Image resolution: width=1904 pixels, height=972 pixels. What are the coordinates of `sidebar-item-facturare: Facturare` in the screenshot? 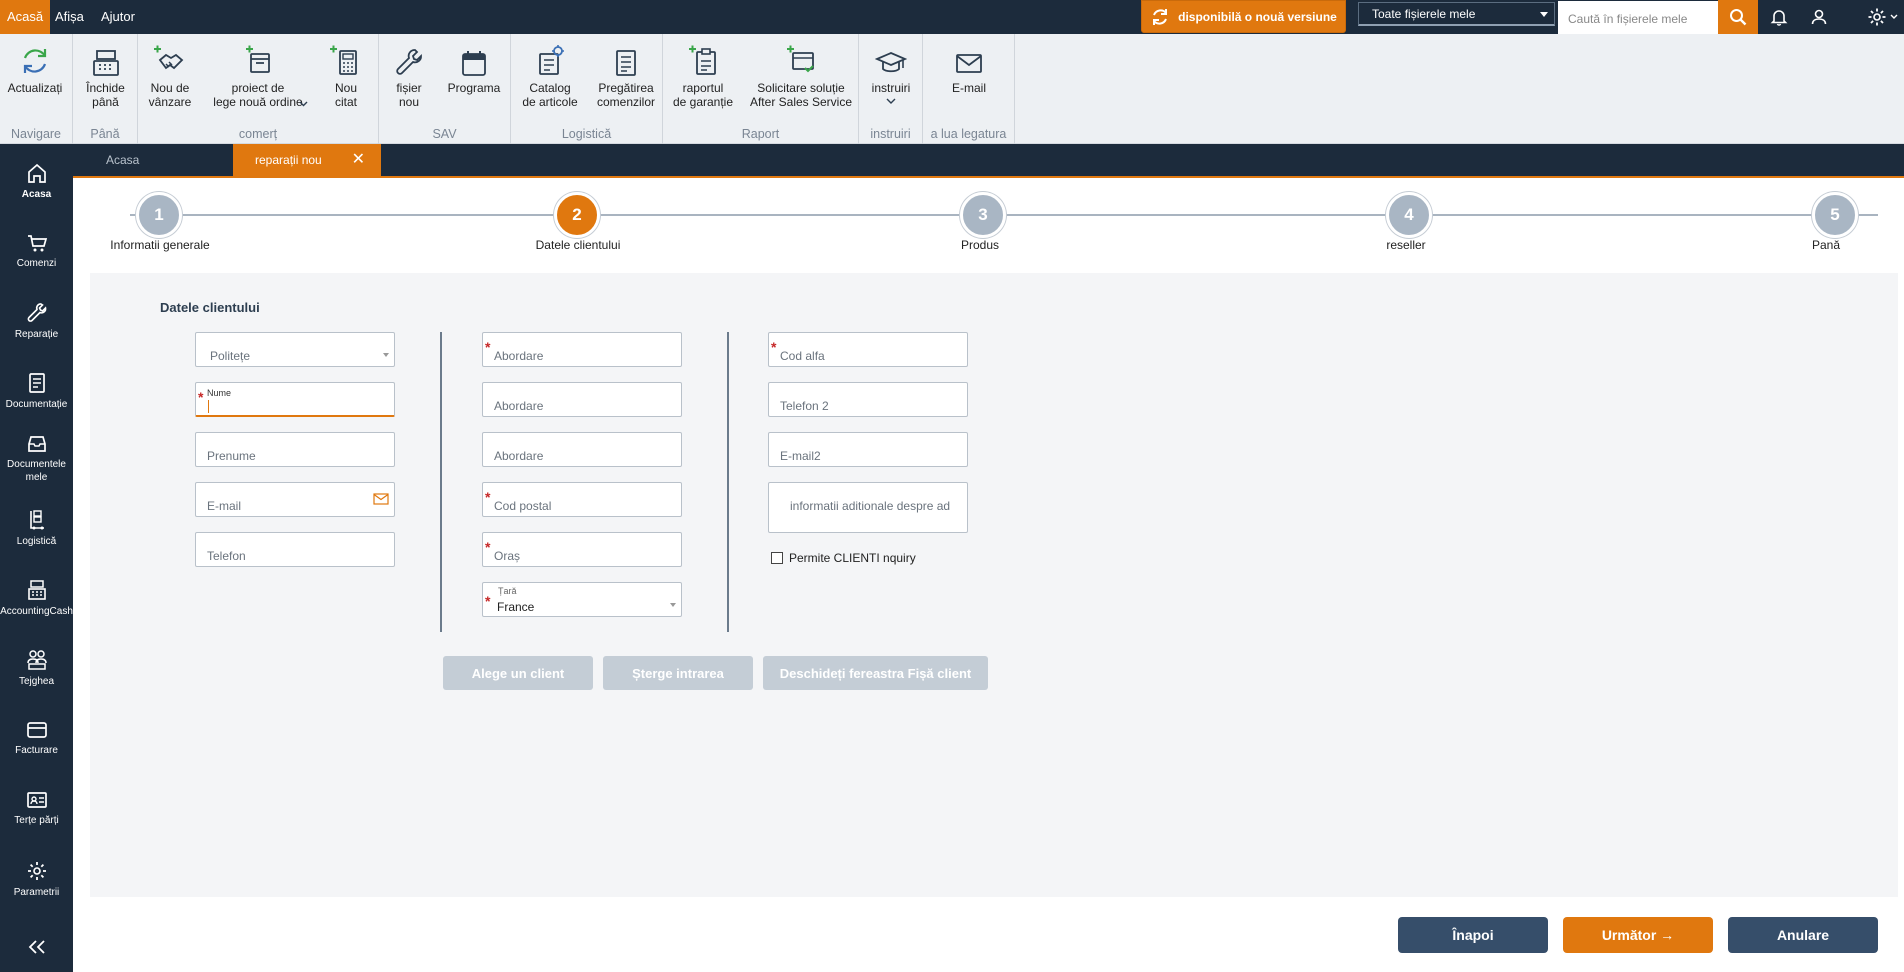 It's located at (36, 738).